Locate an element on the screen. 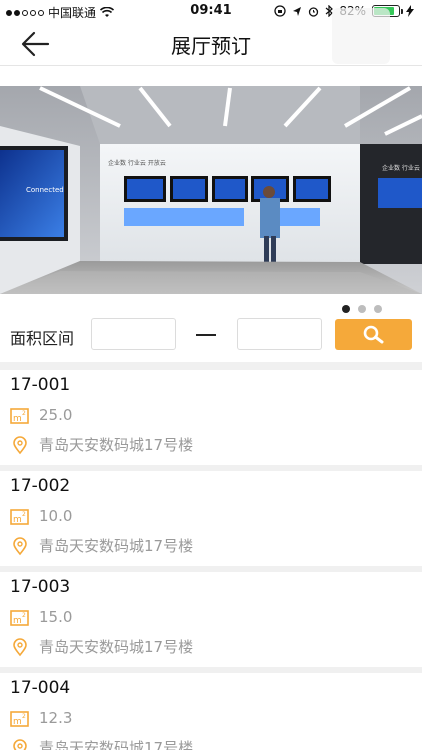 This screenshot has width=422, height=750. area-value: 25.0 is located at coordinates (56, 415).